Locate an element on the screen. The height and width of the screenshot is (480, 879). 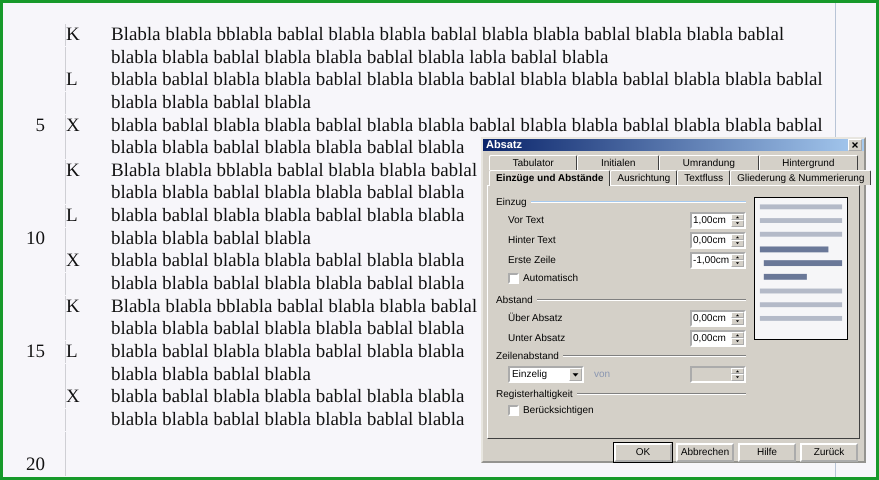
dialog-button: Hilfe is located at coordinates (767, 452).